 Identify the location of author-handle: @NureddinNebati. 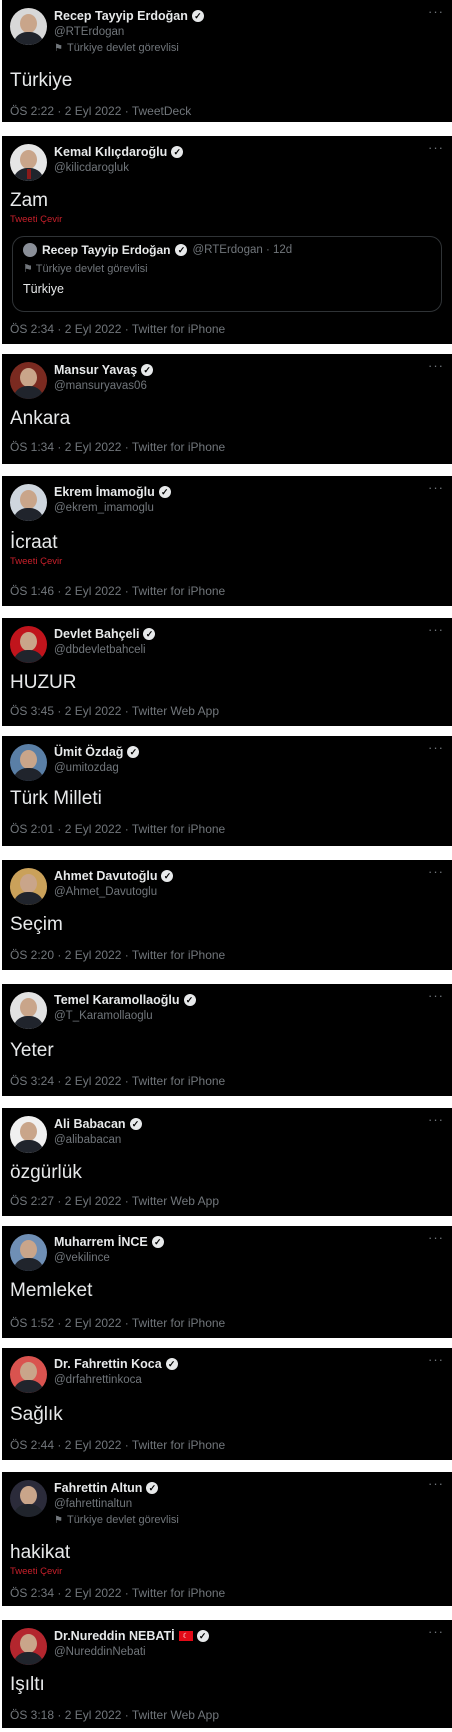
(238, 1652).